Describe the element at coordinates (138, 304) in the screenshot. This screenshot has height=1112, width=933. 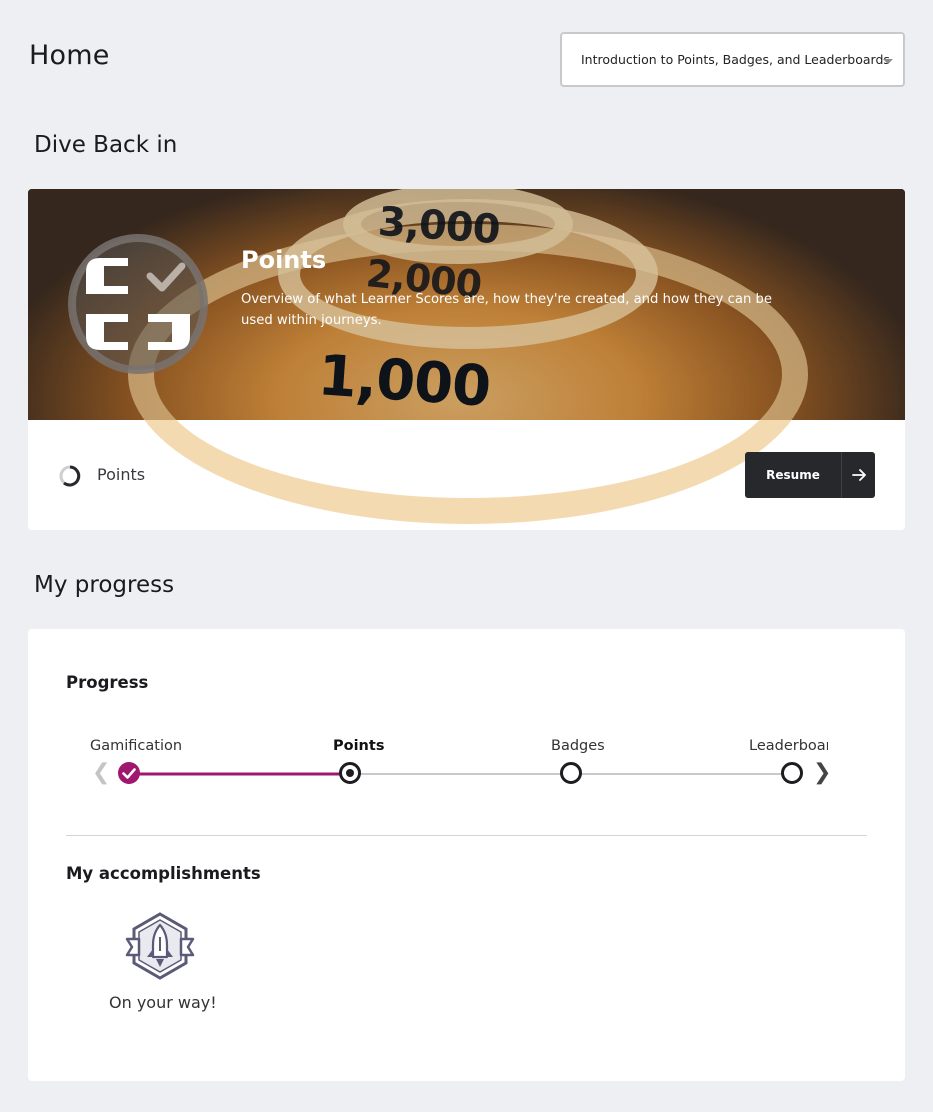
I see `topic-icon` at that location.